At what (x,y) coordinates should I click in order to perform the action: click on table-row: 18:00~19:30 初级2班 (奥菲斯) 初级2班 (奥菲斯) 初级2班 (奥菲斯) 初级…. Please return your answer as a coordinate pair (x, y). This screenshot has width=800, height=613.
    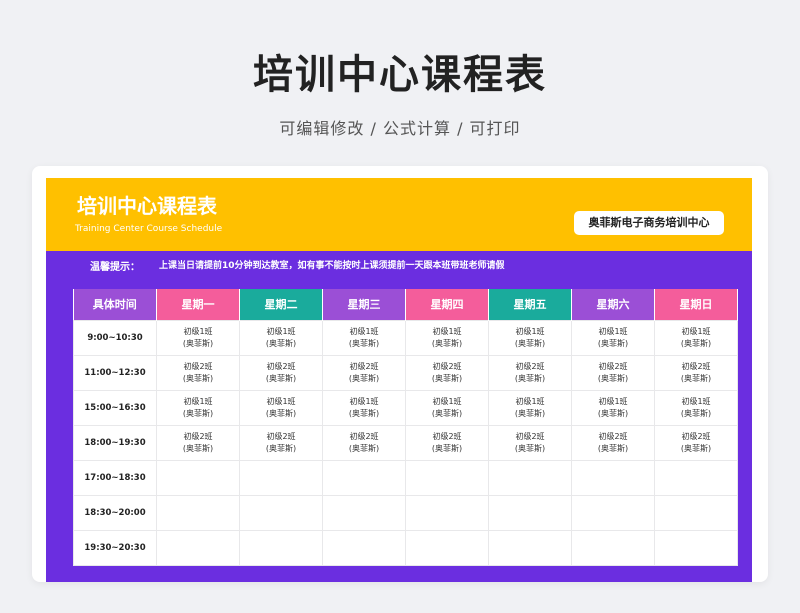
    Looking at the image, I should click on (405, 442).